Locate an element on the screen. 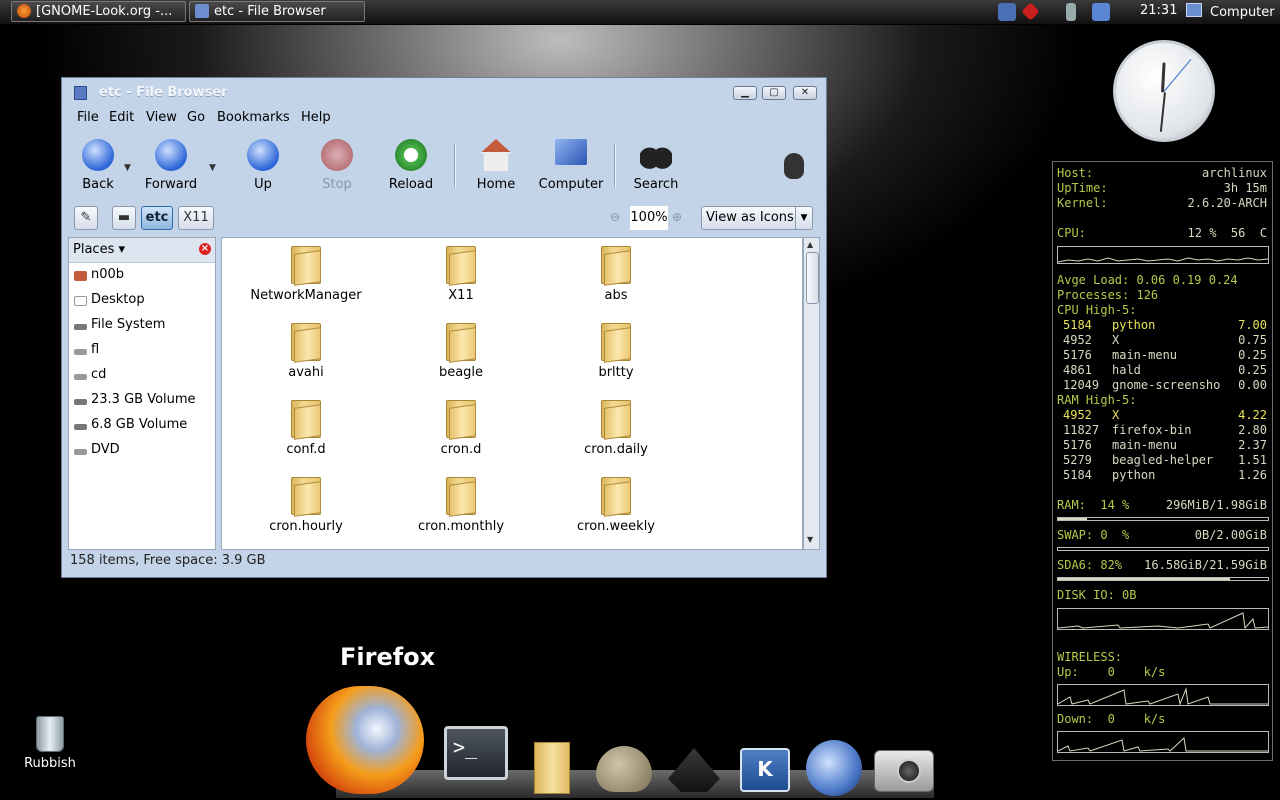 This screenshot has width=1280, height=800. sidebar-item-label: Desktop is located at coordinates (118, 299).